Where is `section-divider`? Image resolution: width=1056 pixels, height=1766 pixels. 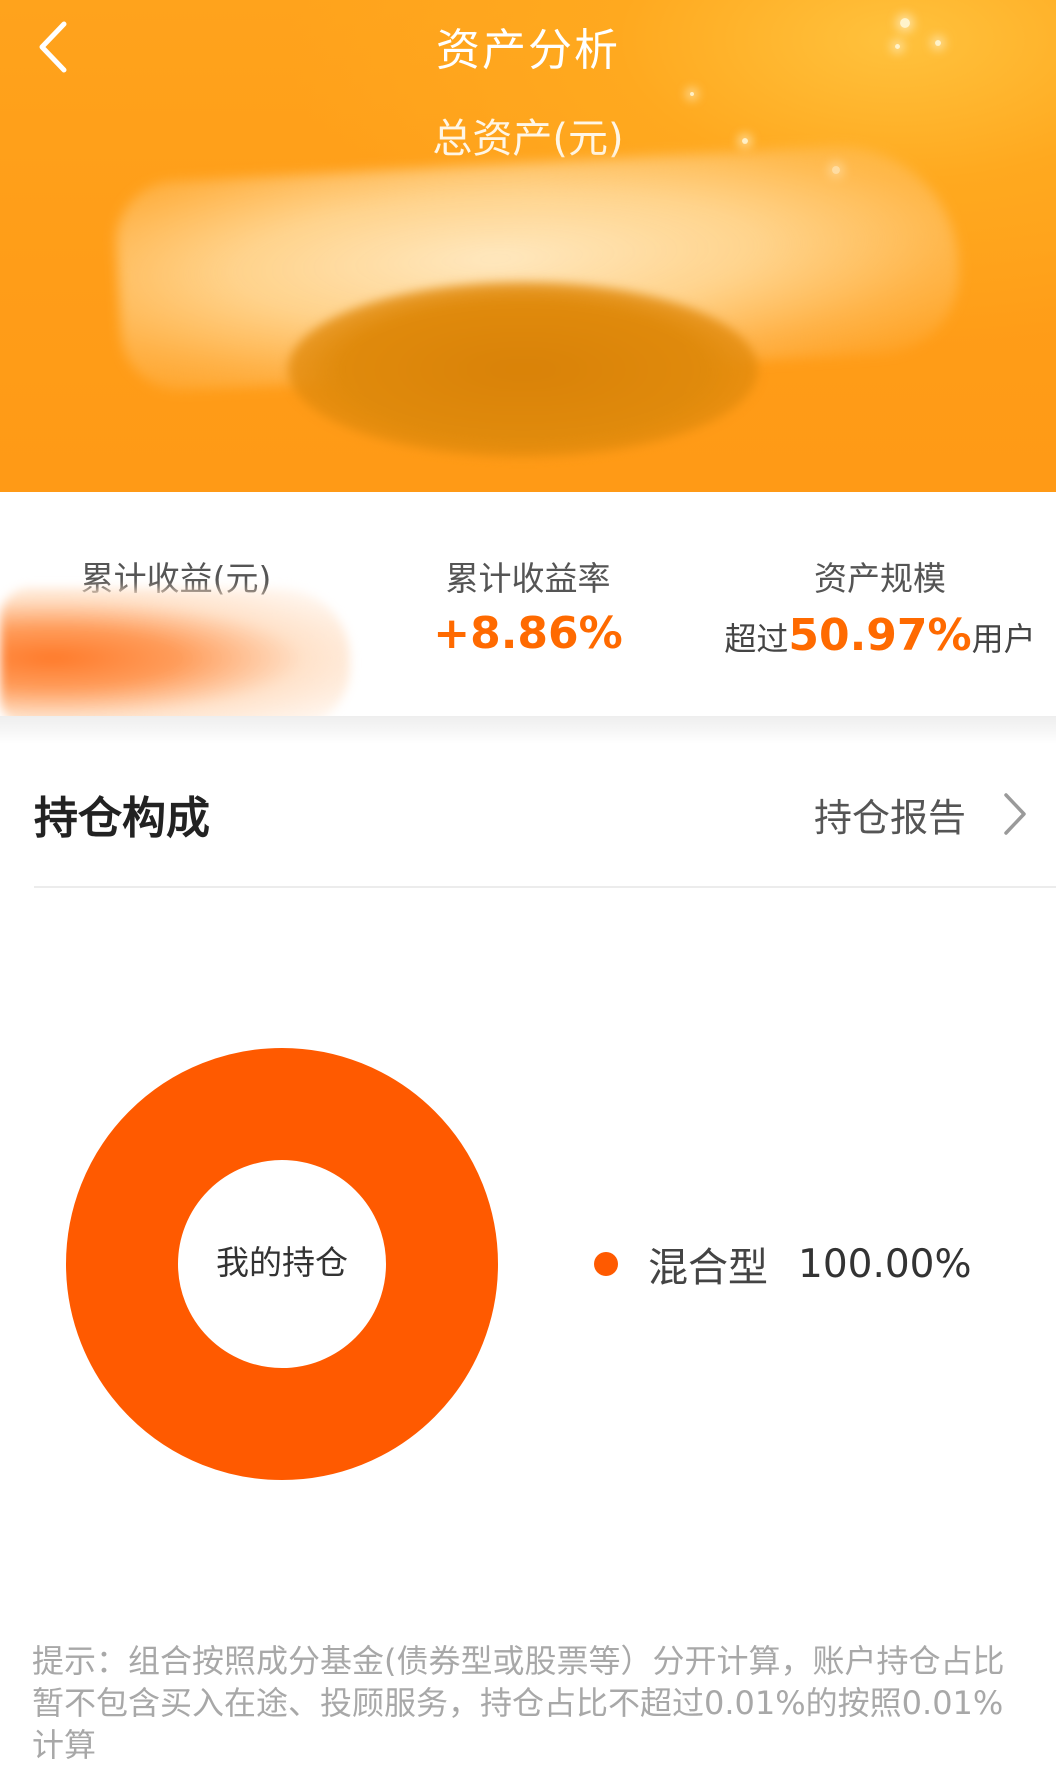 section-divider is located at coordinates (545, 887).